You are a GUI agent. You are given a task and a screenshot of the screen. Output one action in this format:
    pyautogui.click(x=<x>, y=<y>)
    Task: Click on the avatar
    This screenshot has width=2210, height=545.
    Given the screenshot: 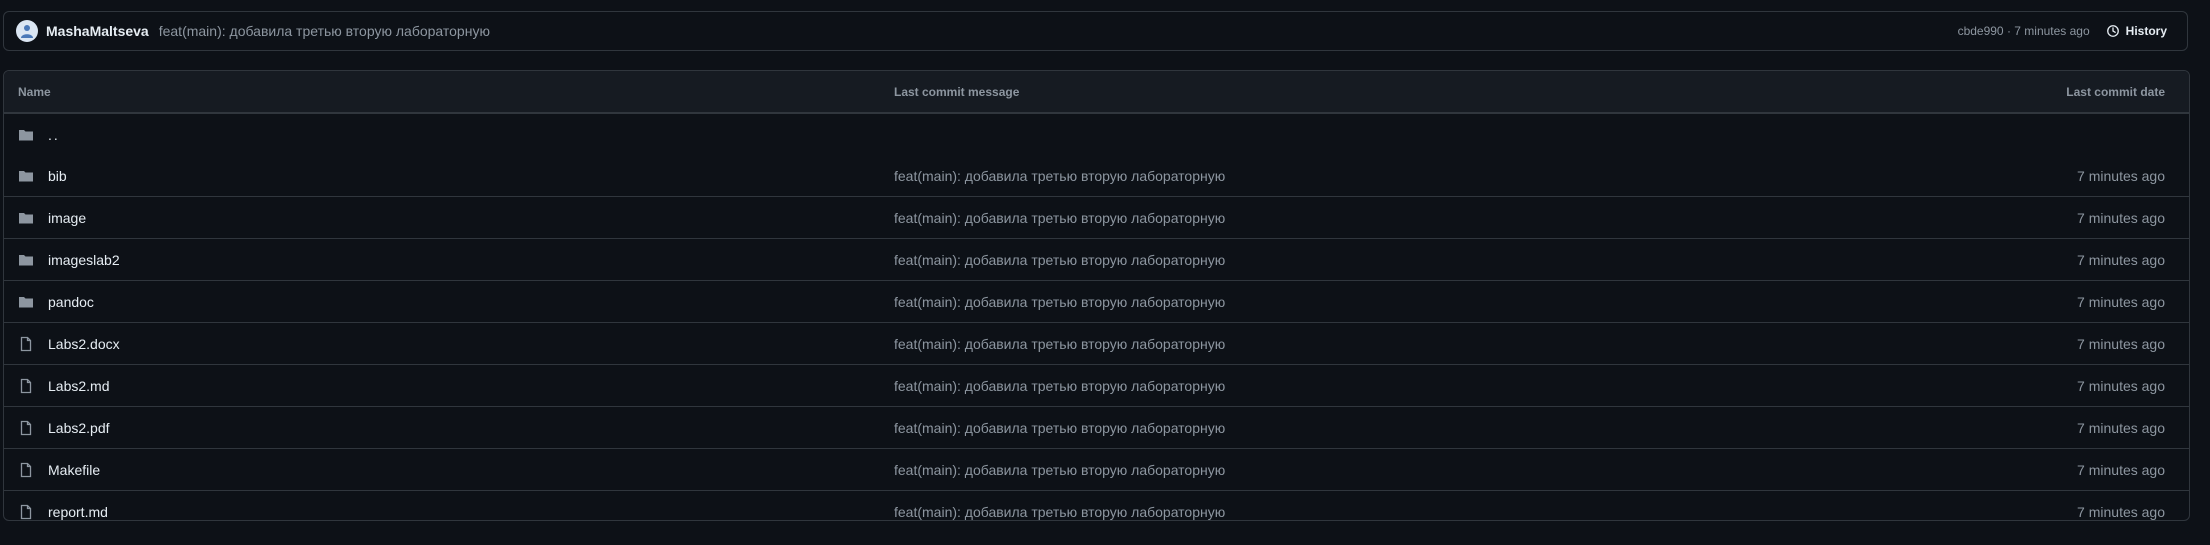 What is the action you would take?
    pyautogui.click(x=27, y=31)
    